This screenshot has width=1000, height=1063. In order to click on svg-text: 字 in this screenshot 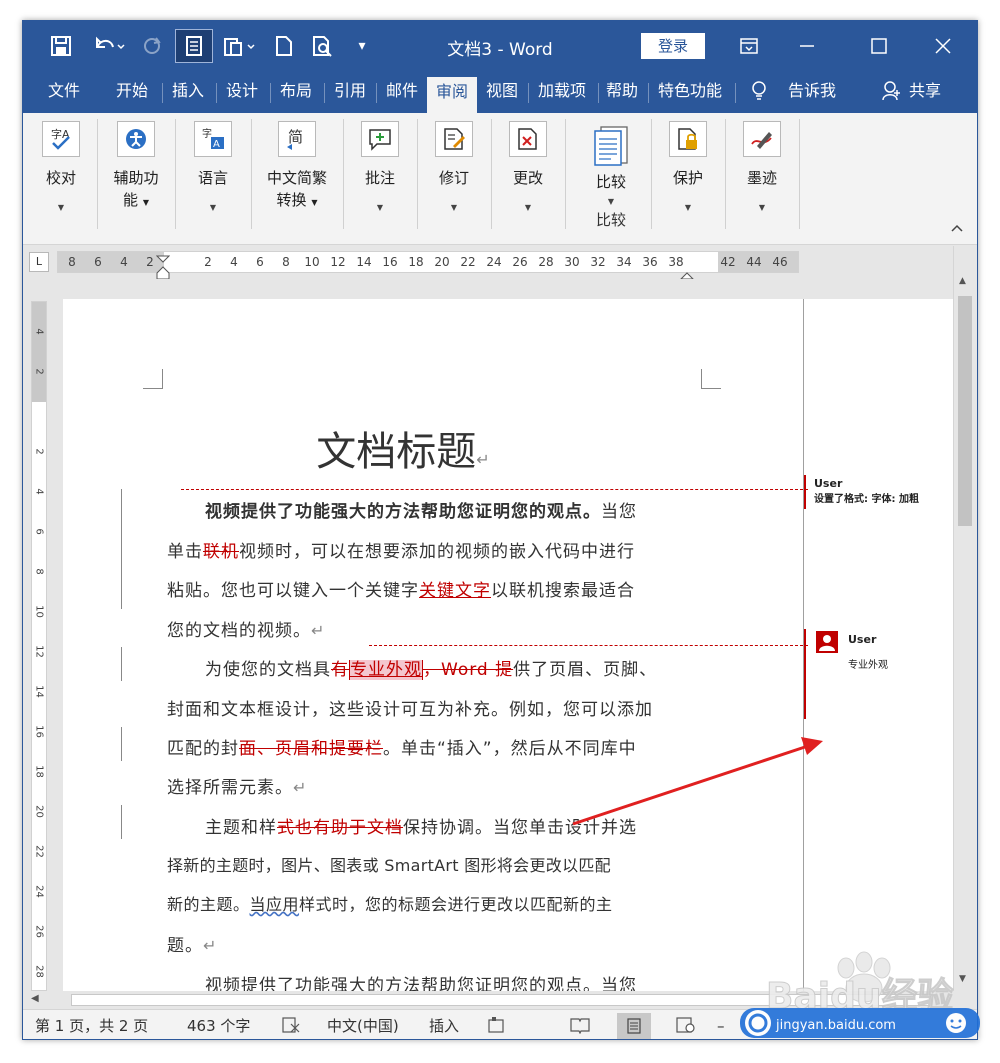, I will do `click(207, 133)`.